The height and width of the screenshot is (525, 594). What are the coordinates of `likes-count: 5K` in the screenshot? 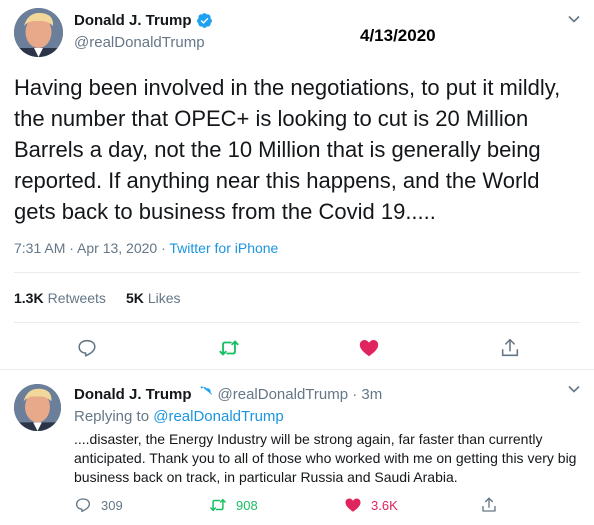 It's located at (134, 298).